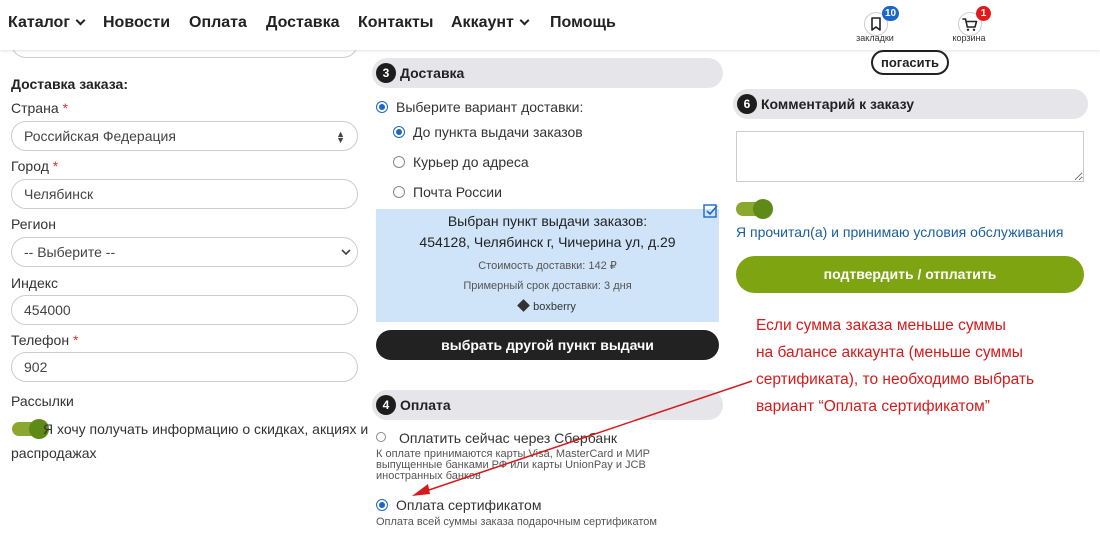 This screenshot has height=548, width=1100. I want to click on payment-section-title: Оплата, so click(425, 405).